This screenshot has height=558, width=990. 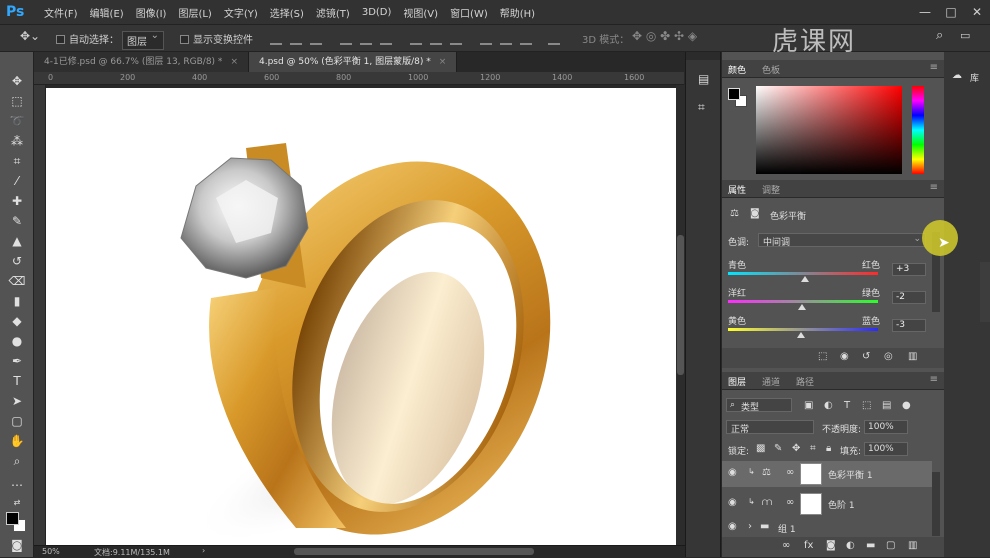 I want to click on menu-edit: 编辑(E), so click(x=107, y=12).